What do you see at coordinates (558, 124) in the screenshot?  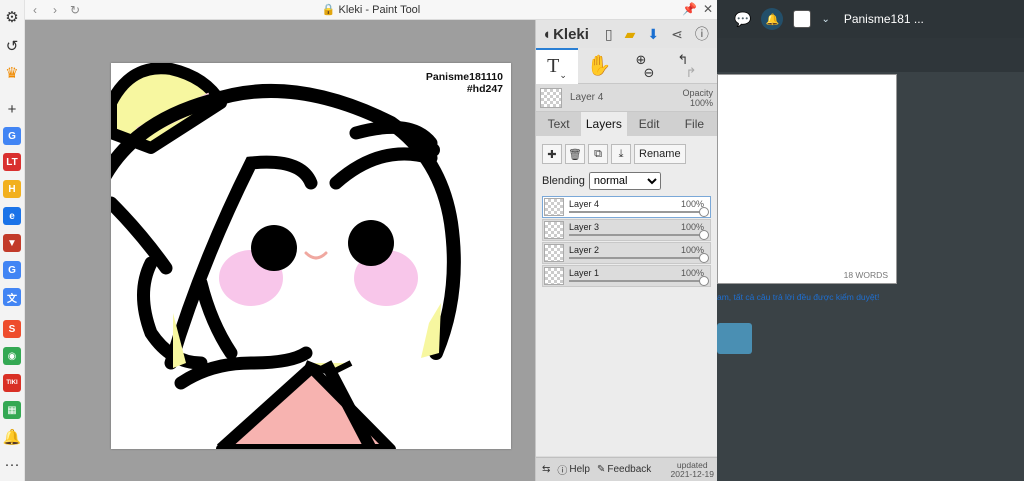 I see `tab-text: Text` at bounding box center [558, 124].